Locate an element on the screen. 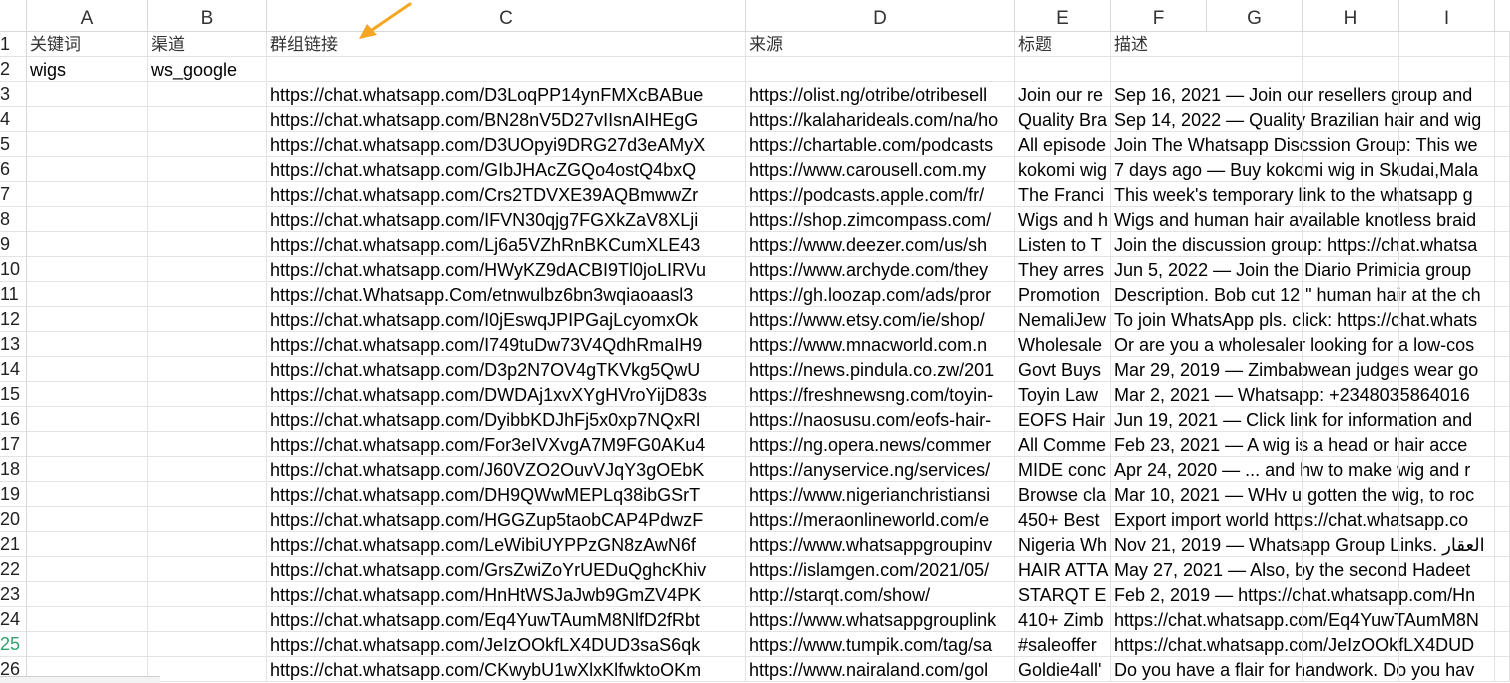 The image size is (1510, 683). row-header: 3 is located at coordinates (13, 94).